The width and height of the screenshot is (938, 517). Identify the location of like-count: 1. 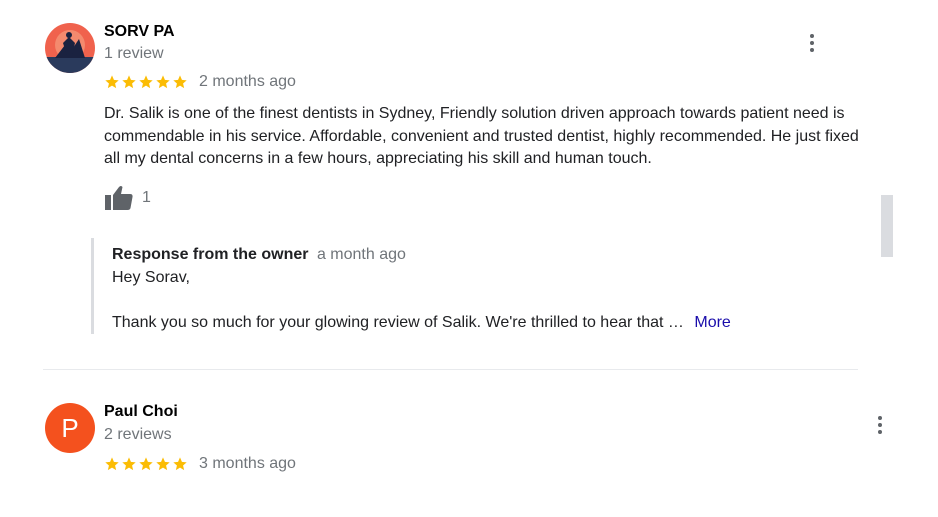
(146, 197).